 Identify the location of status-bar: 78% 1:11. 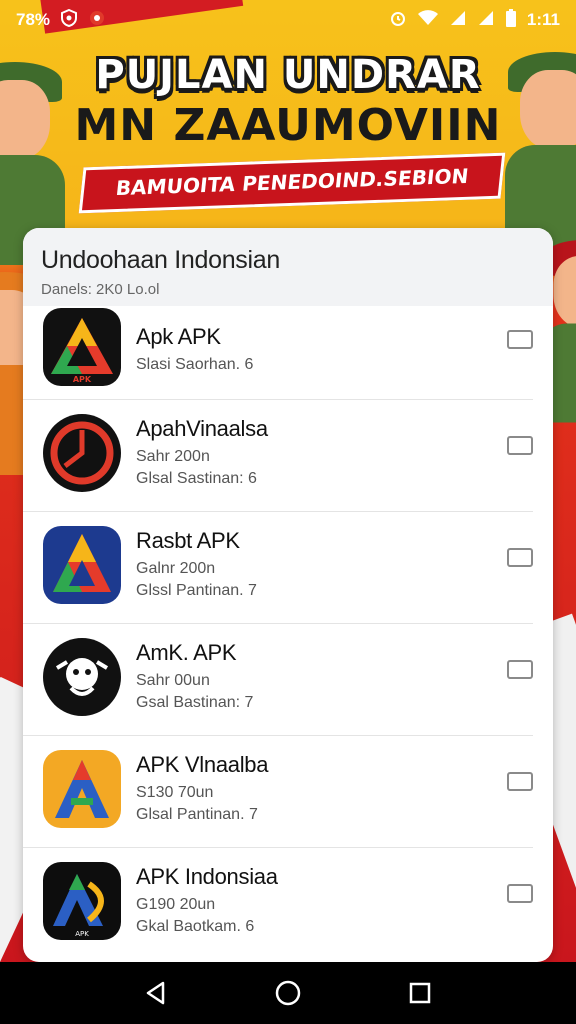
(288, 20).